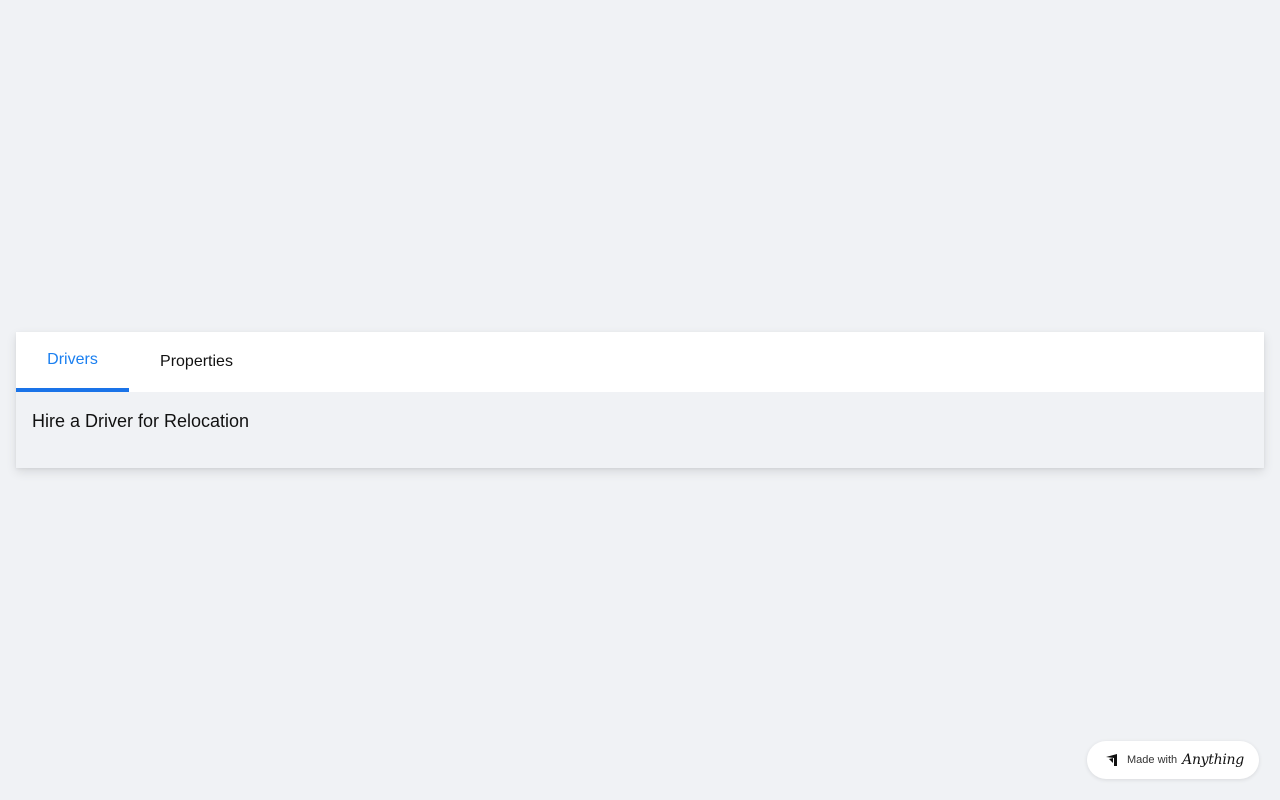  What do you see at coordinates (141, 421) in the screenshot?
I see `page-title: Hire a Driver for Relocation` at bounding box center [141, 421].